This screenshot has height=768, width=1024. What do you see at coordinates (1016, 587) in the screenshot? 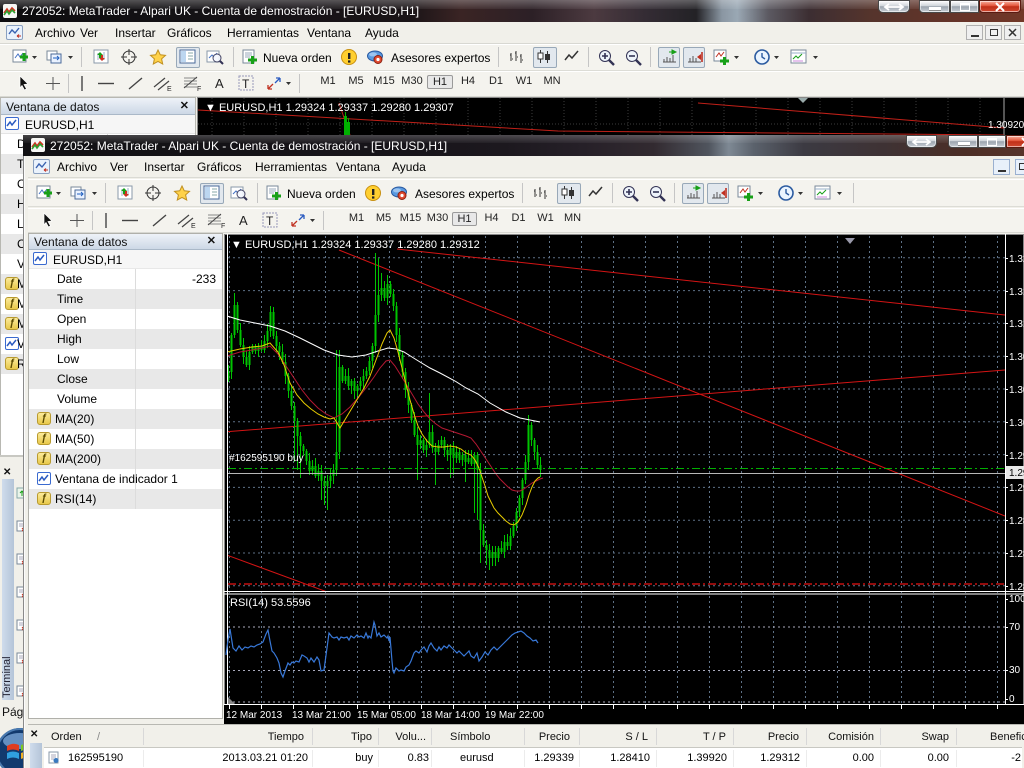
I see `svg-text: 1.2813` at bounding box center [1016, 587].